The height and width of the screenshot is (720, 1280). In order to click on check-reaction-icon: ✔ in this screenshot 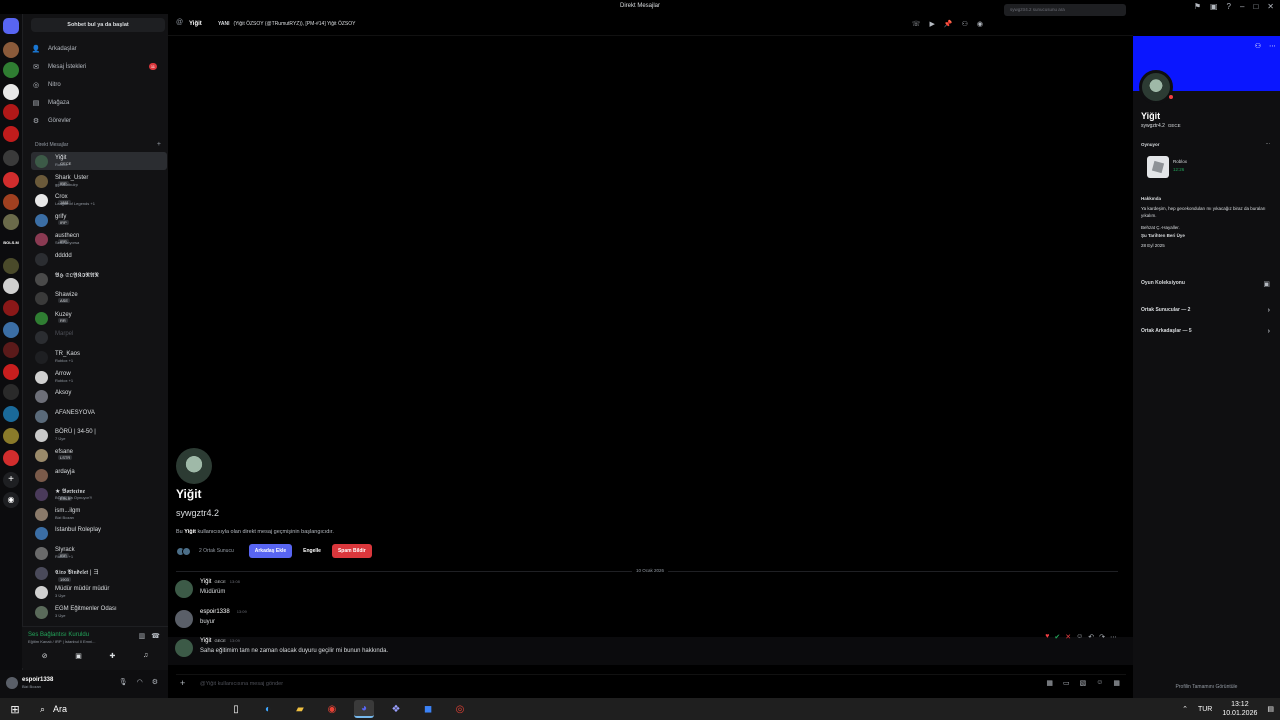, I will do `click(1057, 637)`.